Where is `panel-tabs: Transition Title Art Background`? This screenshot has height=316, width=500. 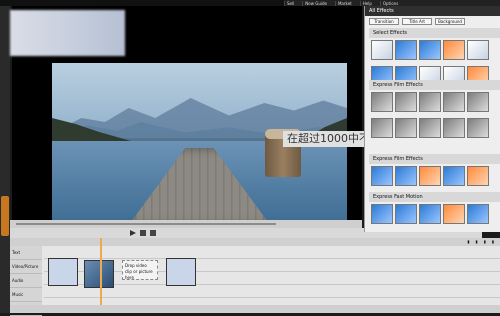
panel-tabs: Transition Title Art Background is located at coordinates (417, 21).